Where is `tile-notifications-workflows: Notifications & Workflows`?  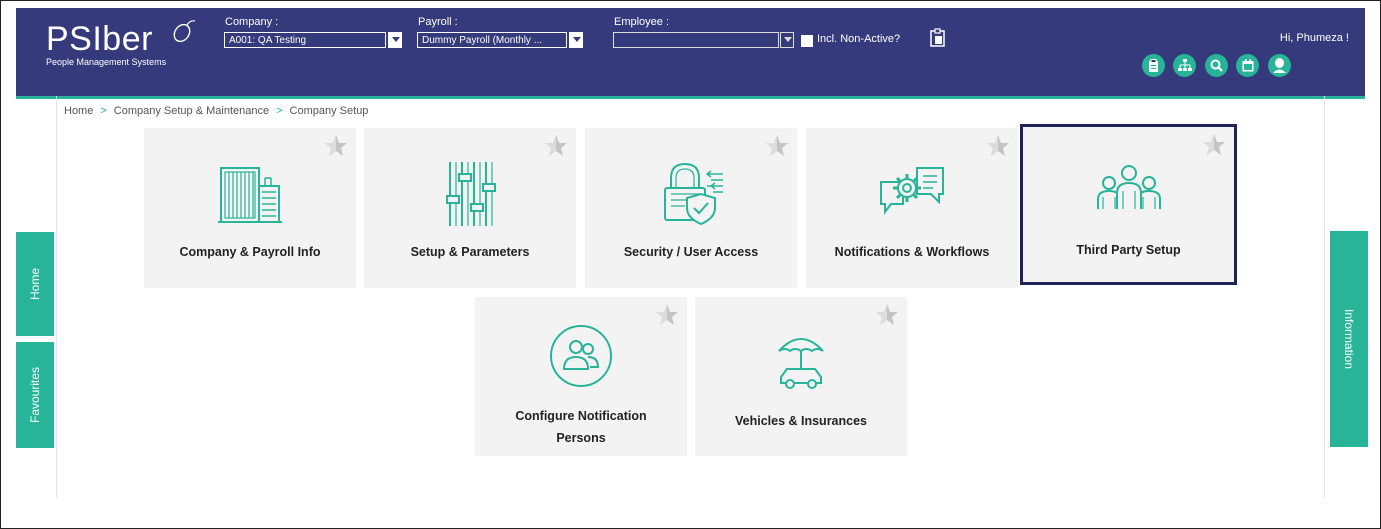 tile-notifications-workflows: Notifications & Workflows is located at coordinates (912, 208).